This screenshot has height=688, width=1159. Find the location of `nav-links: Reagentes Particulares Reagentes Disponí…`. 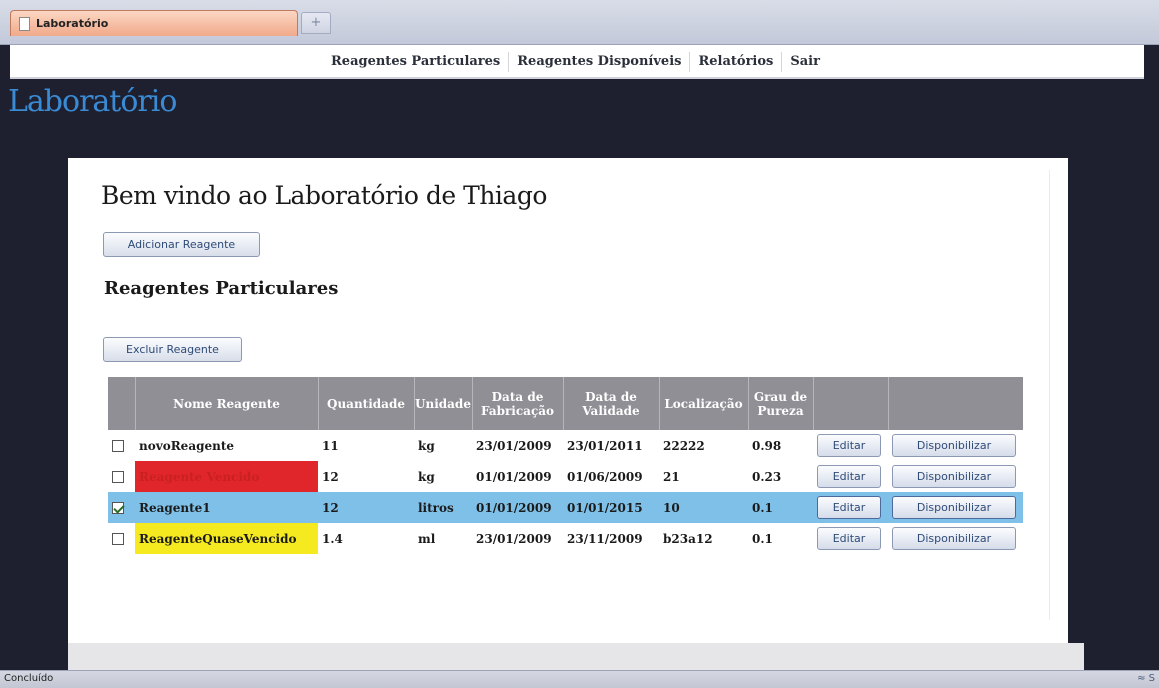

nav-links: Reagentes Particulares Reagentes Disponí… is located at coordinates (575, 62).